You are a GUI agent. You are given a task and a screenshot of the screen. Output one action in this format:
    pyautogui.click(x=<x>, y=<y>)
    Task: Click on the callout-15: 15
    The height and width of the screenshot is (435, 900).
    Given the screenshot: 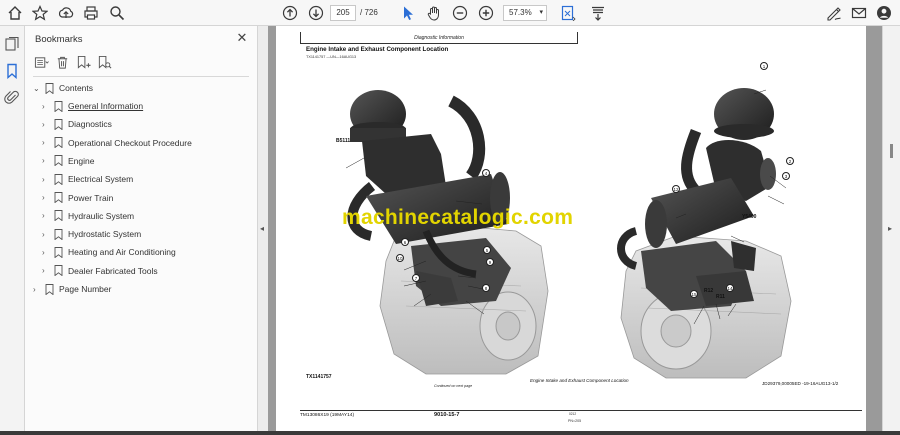 What is the action you would take?
    pyautogui.click(x=694, y=294)
    